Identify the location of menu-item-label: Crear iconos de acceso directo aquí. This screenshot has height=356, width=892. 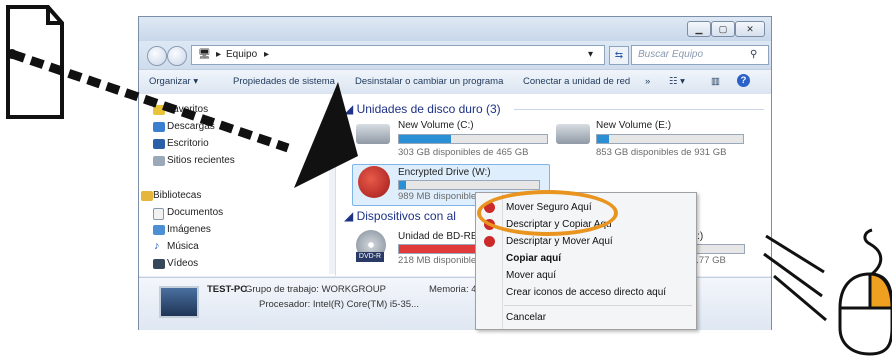
(586, 292).